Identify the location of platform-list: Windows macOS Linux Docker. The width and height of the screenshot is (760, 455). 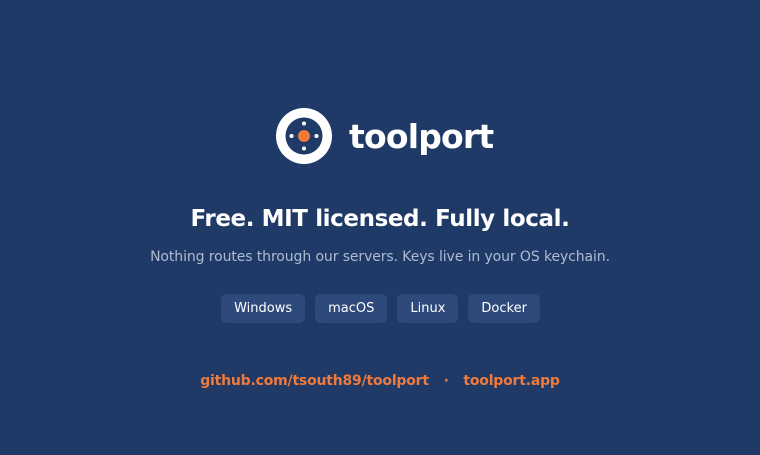
(380, 308).